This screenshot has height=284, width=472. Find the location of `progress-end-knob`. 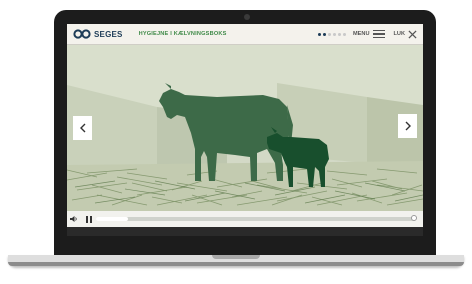

progress-end-knob is located at coordinates (414, 218).